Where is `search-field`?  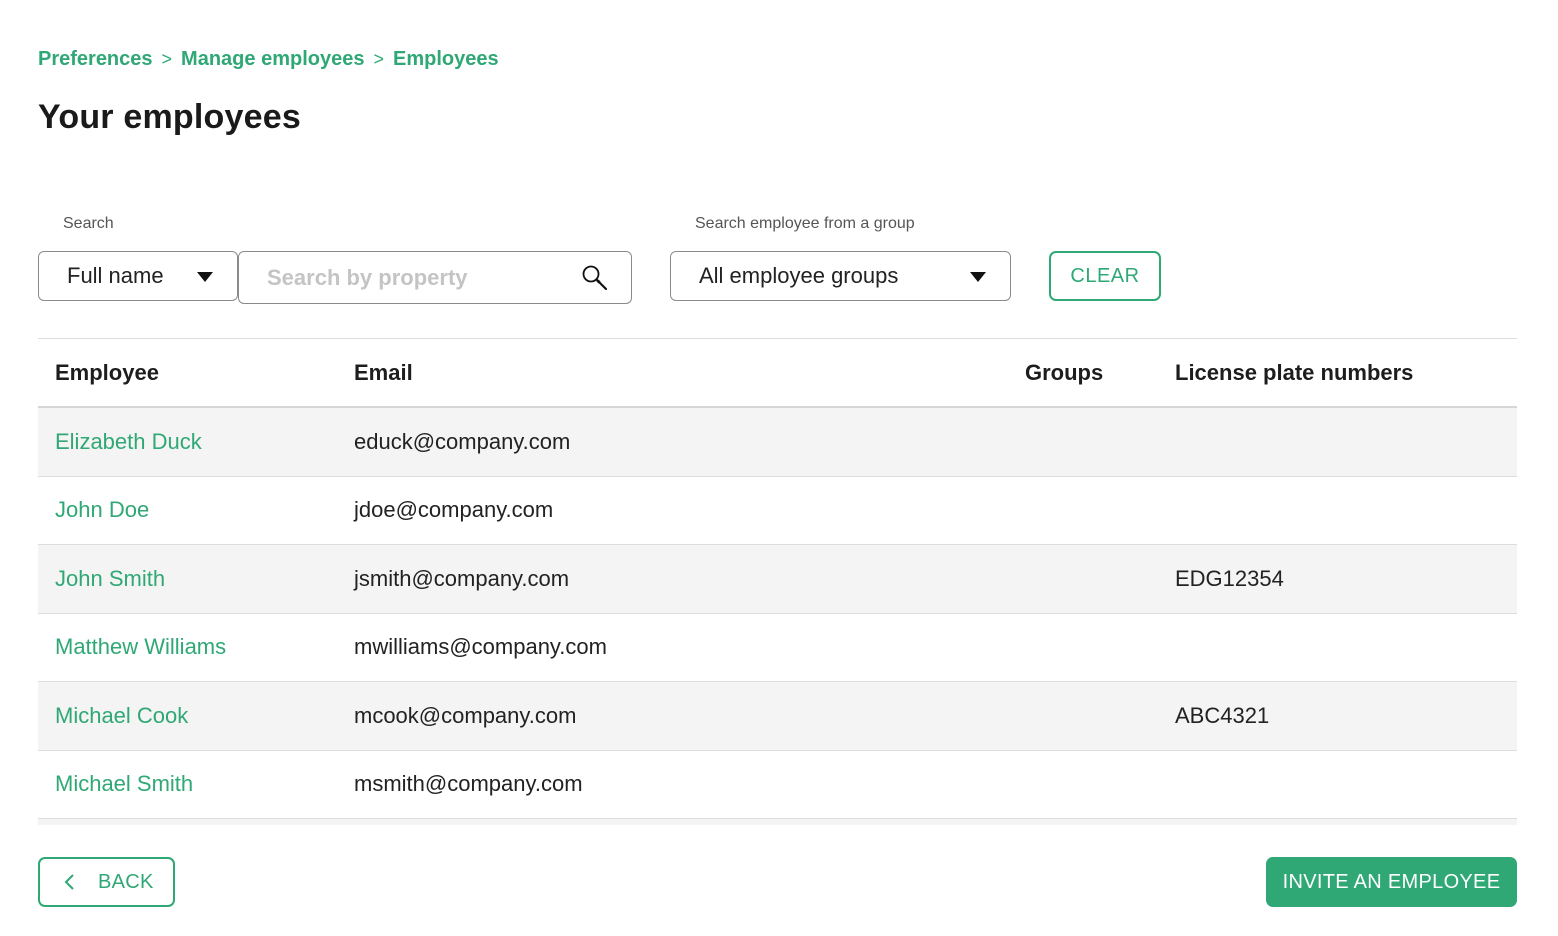
search-field is located at coordinates (435, 277).